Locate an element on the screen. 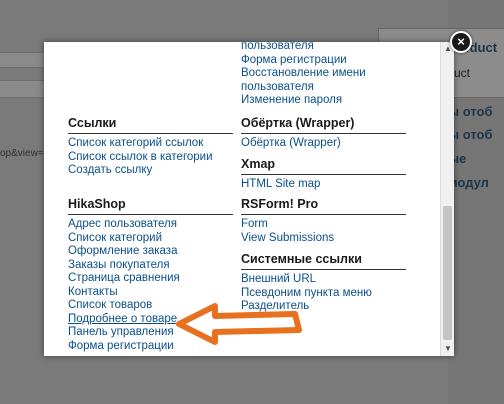  menu-link: Адрес пользователя is located at coordinates (150, 225).